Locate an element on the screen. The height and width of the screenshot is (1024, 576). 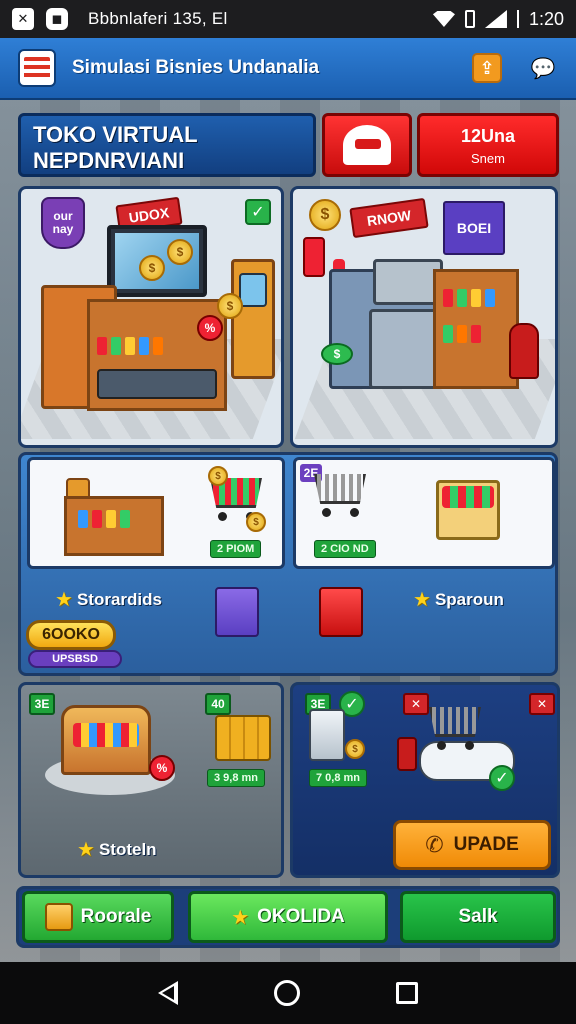
storage-label: ★ Storardids is located at coordinates (108, 599).